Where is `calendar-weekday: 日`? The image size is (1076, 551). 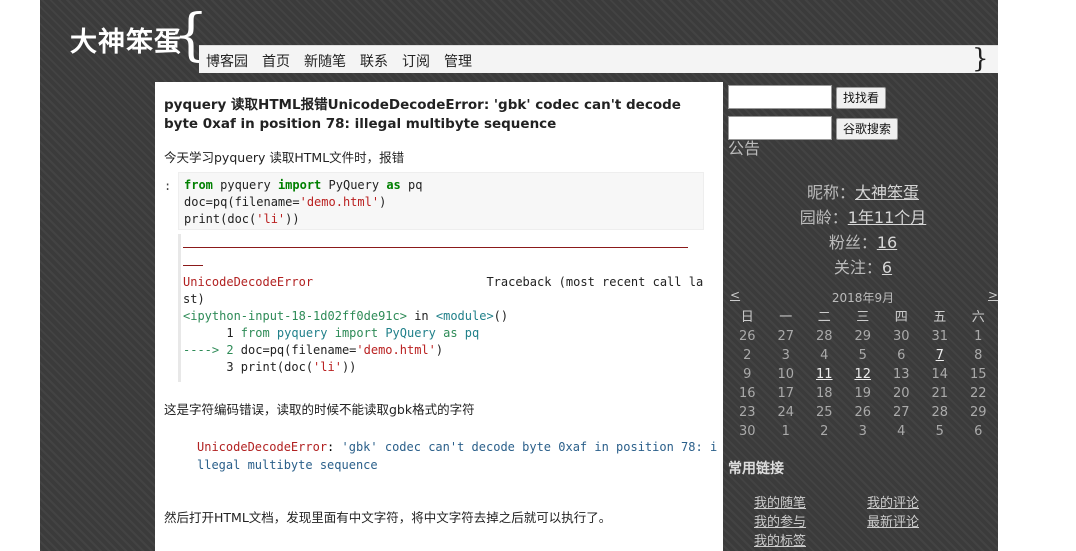
calendar-weekday: 日 is located at coordinates (747, 317).